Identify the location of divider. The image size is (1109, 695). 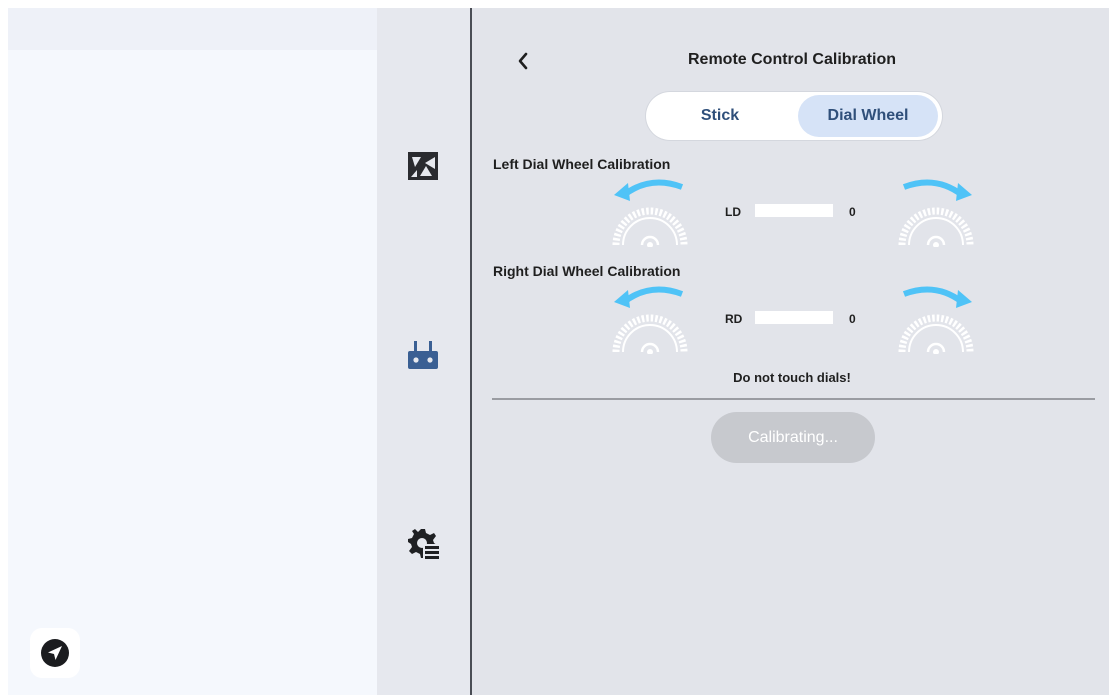
(793, 399).